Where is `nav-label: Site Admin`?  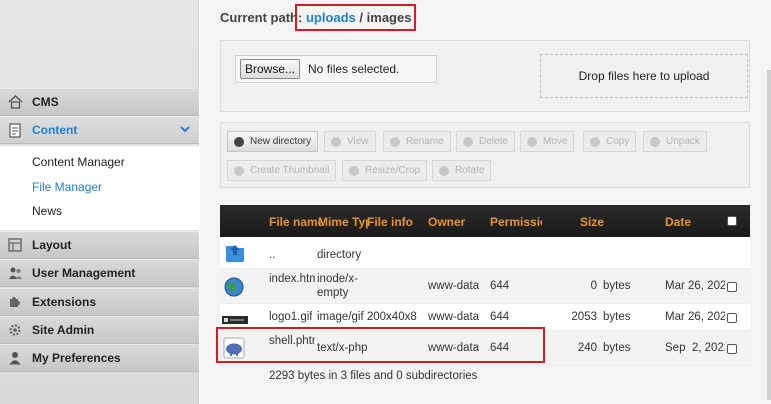 nav-label: Site Admin is located at coordinates (63, 330).